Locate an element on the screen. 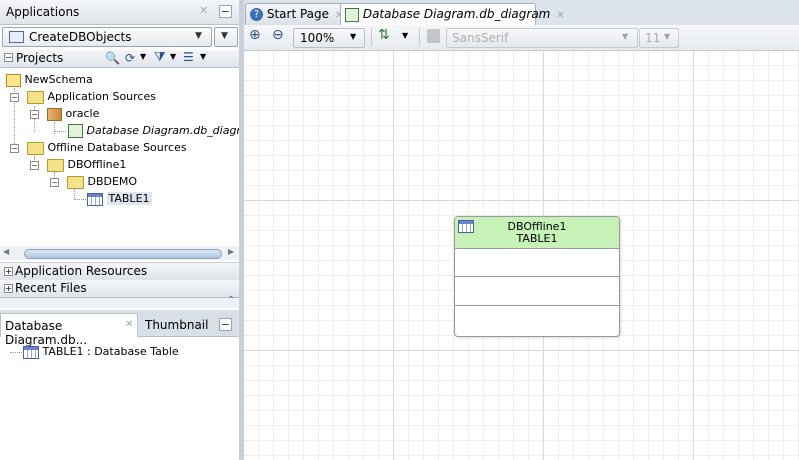  tree-item-newschema: NewSchema is located at coordinates (49, 80).